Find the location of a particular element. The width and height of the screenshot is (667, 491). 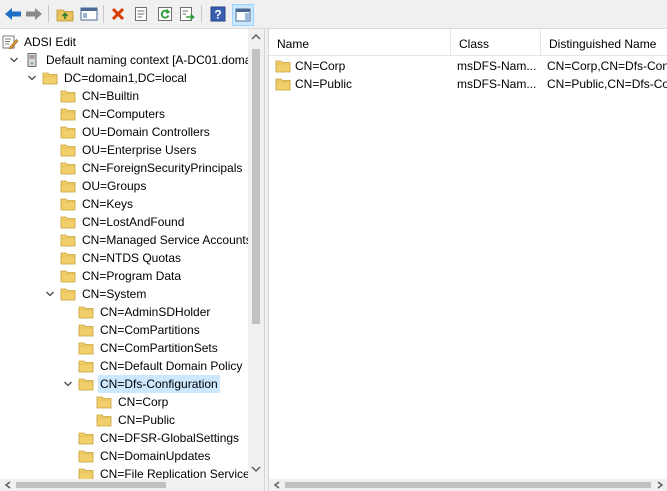

properties-button is located at coordinates (141, 14).